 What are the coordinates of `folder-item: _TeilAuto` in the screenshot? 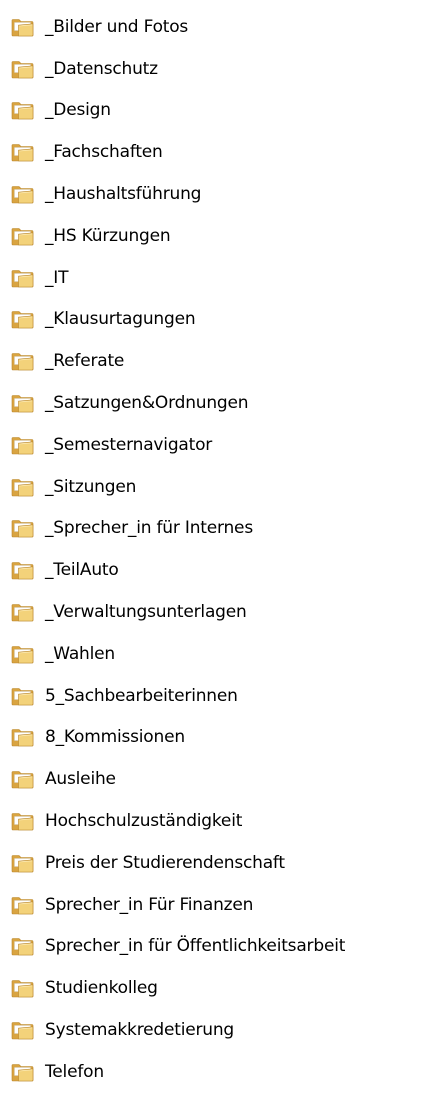 It's located at (215, 570).